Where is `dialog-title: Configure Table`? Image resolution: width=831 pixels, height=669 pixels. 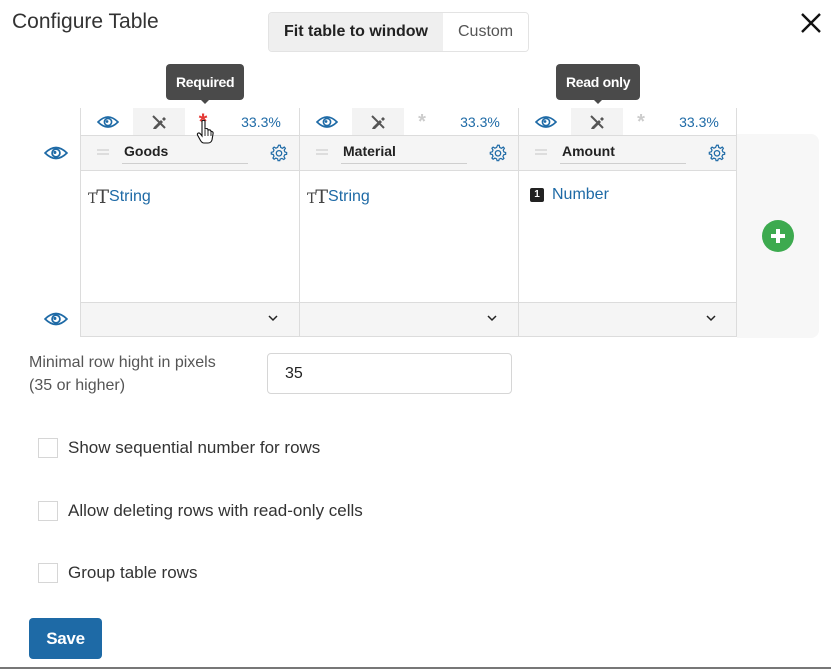
dialog-title: Configure Table is located at coordinates (85, 21).